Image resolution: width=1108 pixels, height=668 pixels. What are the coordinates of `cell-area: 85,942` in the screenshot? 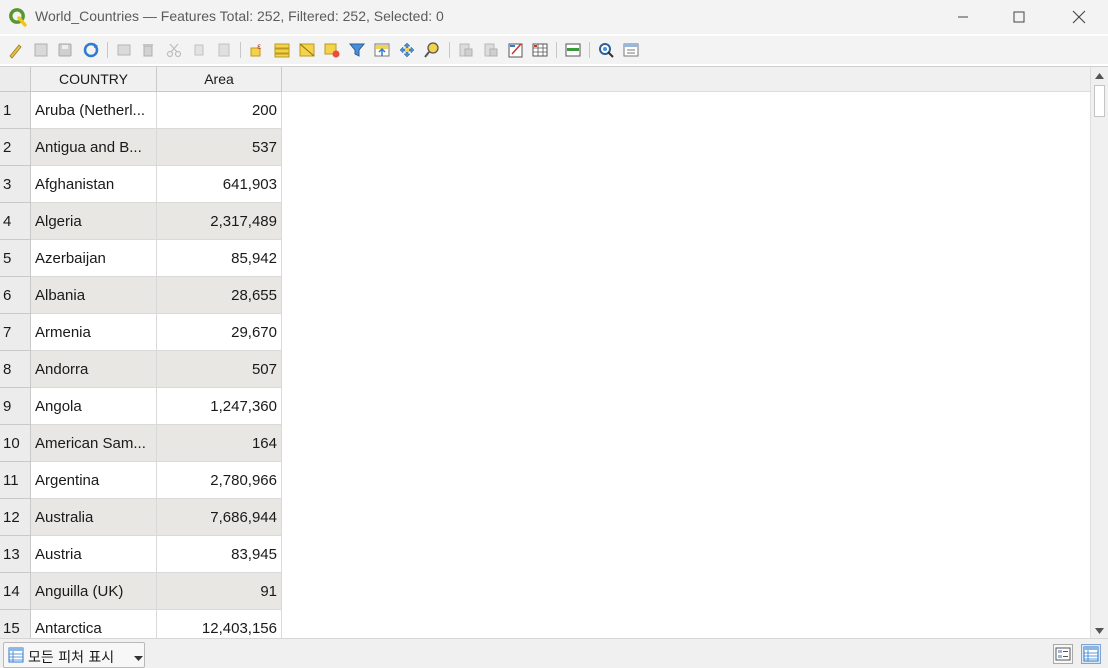 It's located at (219, 258).